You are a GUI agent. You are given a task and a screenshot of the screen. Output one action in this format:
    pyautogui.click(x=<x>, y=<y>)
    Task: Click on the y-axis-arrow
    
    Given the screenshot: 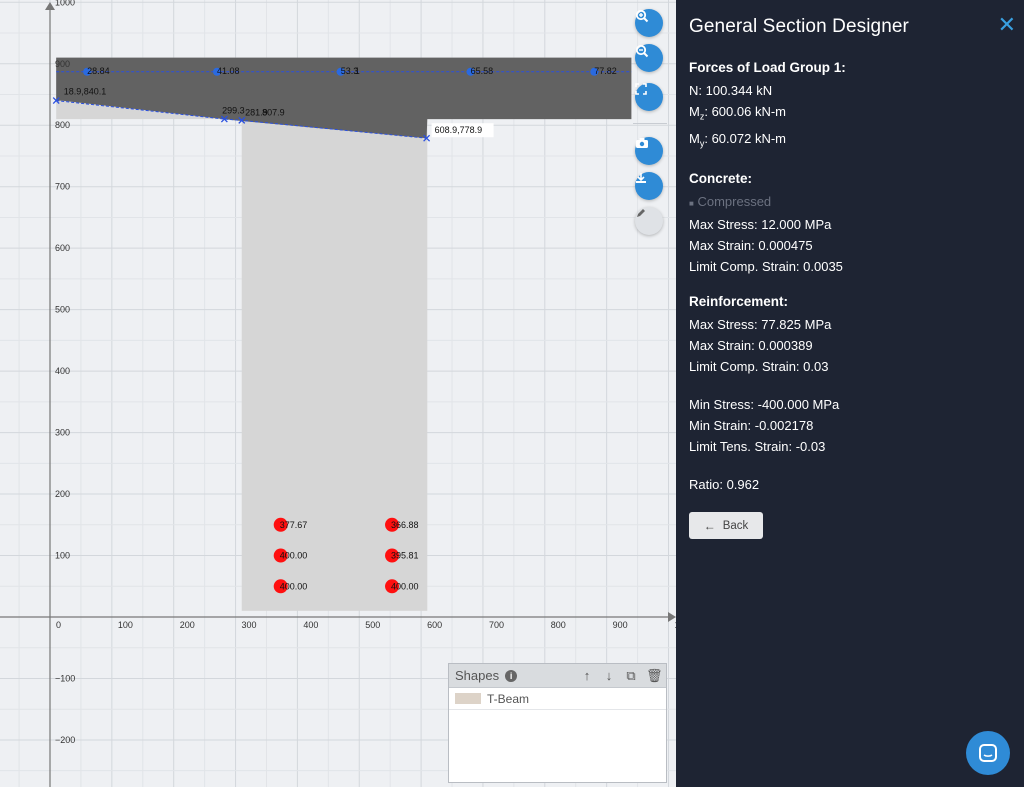 What is the action you would take?
    pyautogui.click(x=50, y=6)
    